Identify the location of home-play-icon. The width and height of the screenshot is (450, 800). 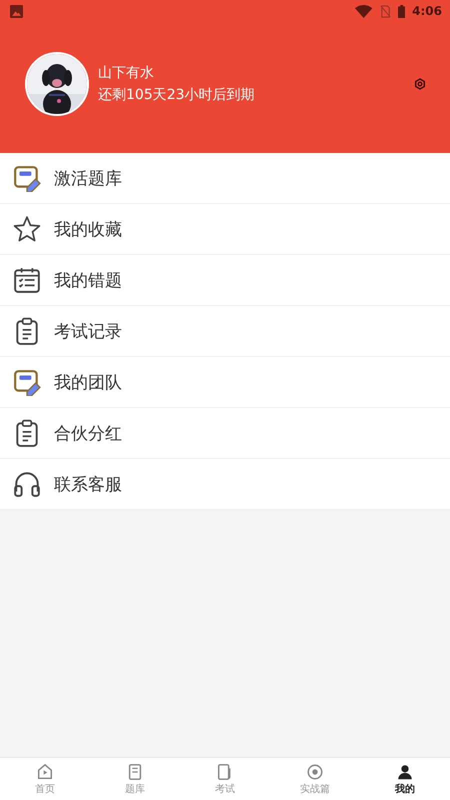
(45, 771).